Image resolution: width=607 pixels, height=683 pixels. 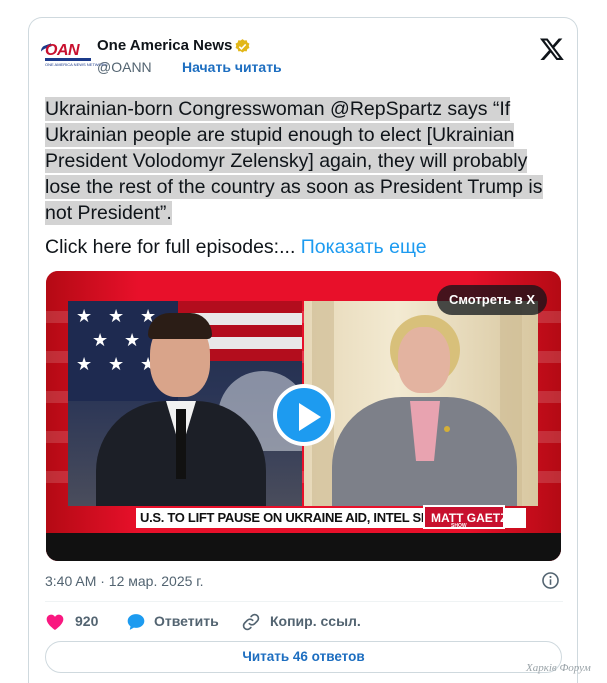 What do you see at coordinates (550, 580) in the screenshot?
I see `info-icon` at bounding box center [550, 580].